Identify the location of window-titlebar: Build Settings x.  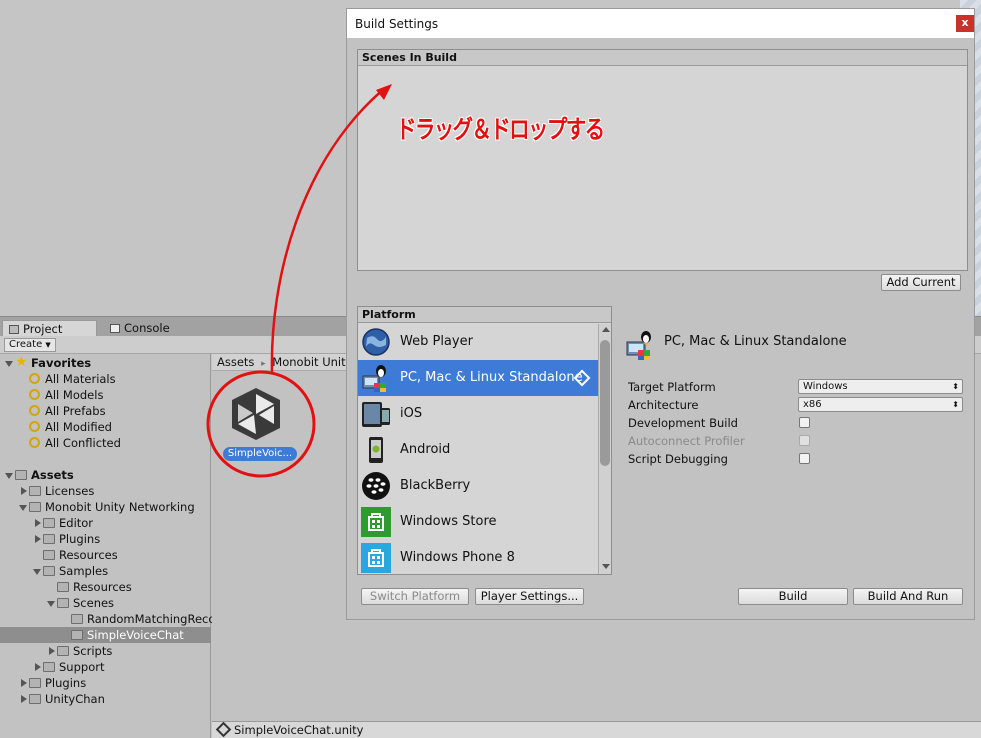
(660, 23).